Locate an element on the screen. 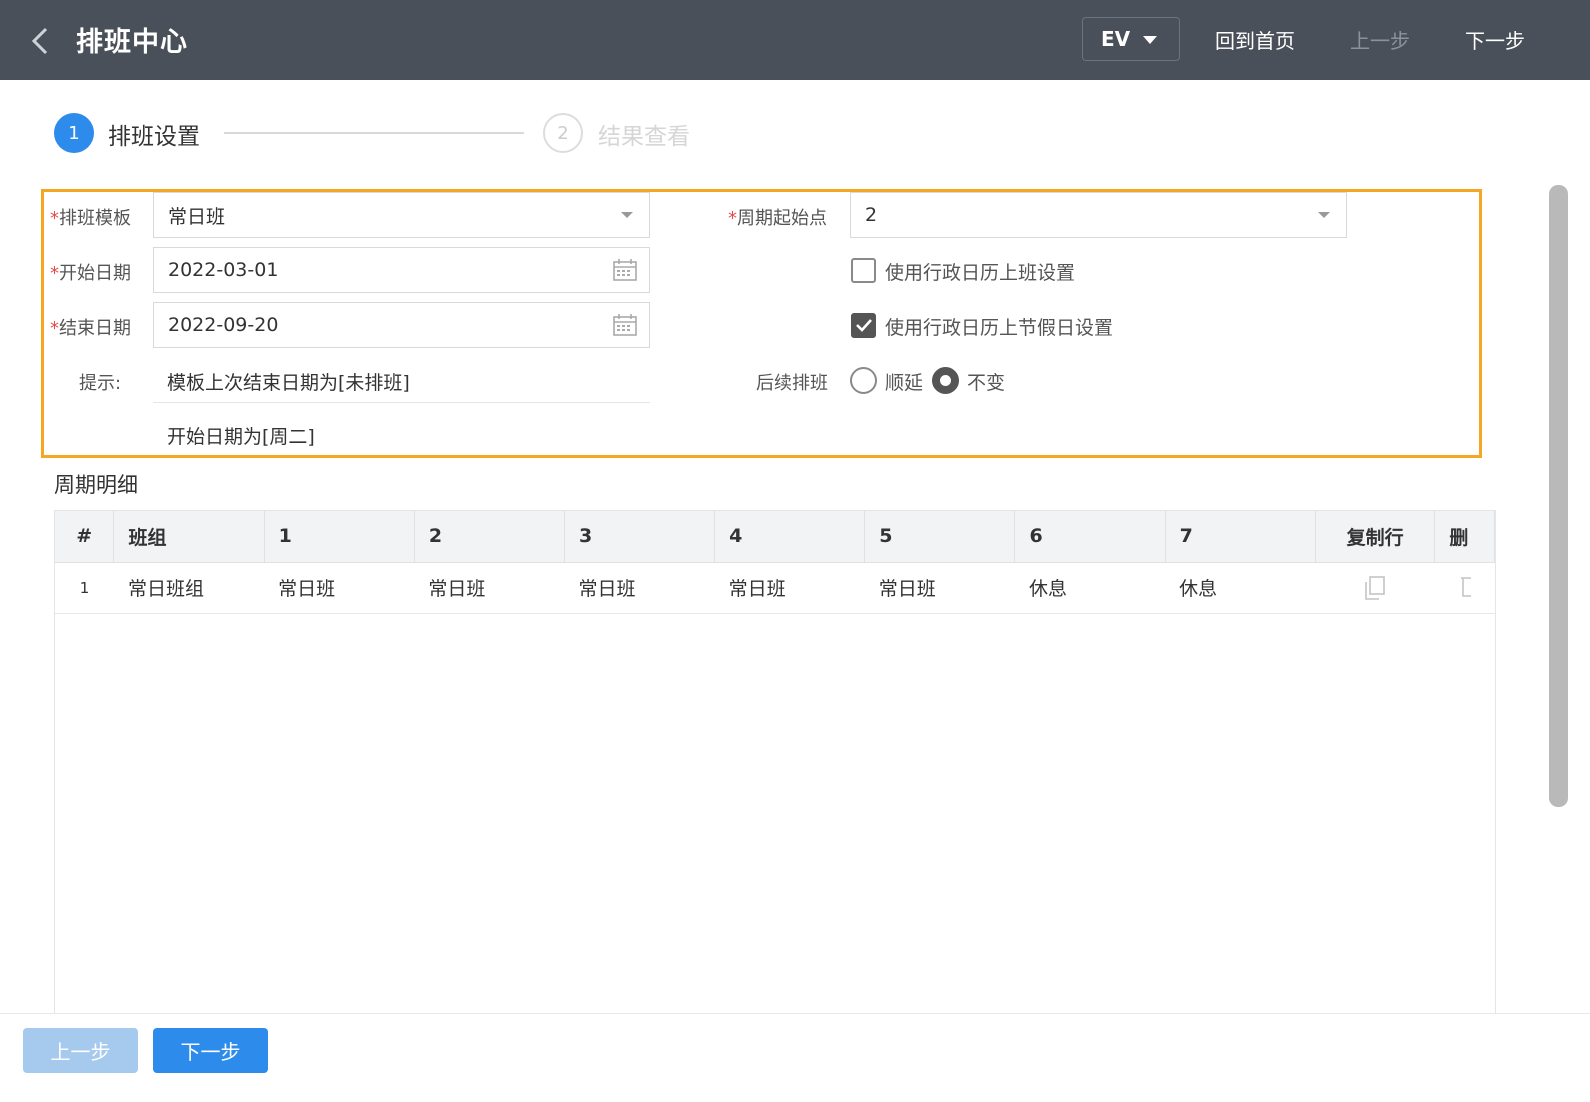 Image resolution: width=1590 pixels, height=1102 pixels. table-row: 1 常日班组 常日班 常日班 常日班 常日班 常日班 休息 休息 is located at coordinates (775, 588).